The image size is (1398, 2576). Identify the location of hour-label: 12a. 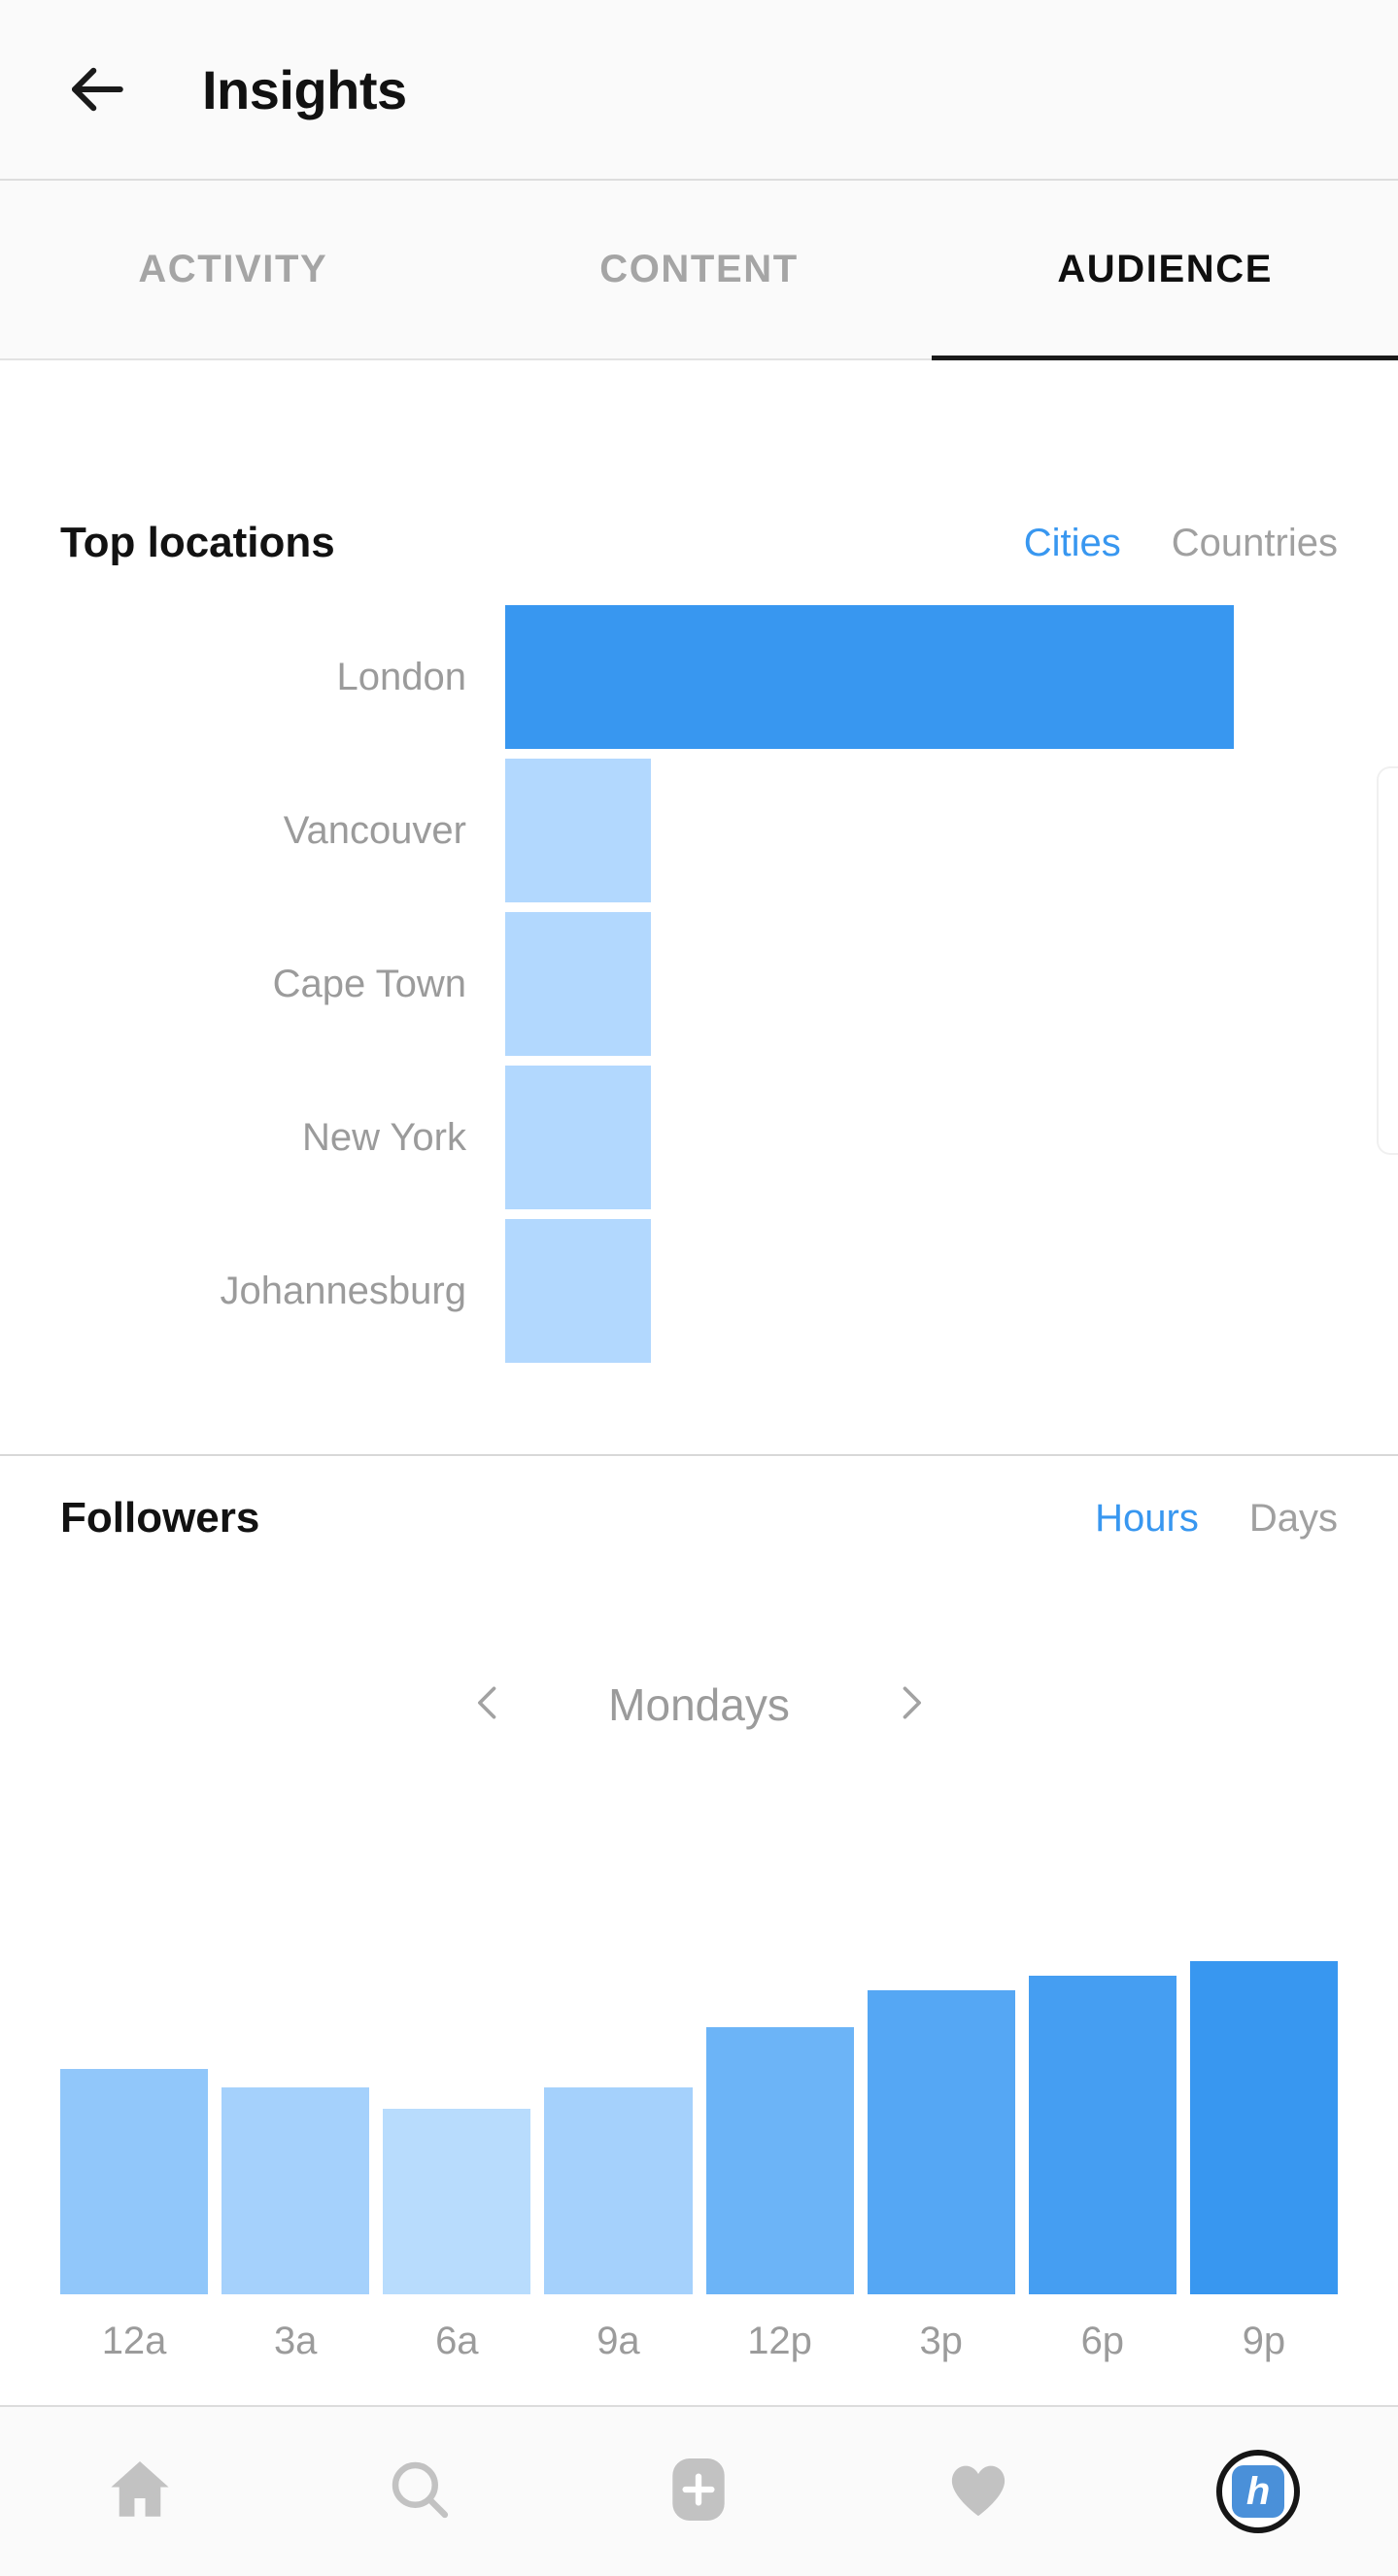
(134, 2341).